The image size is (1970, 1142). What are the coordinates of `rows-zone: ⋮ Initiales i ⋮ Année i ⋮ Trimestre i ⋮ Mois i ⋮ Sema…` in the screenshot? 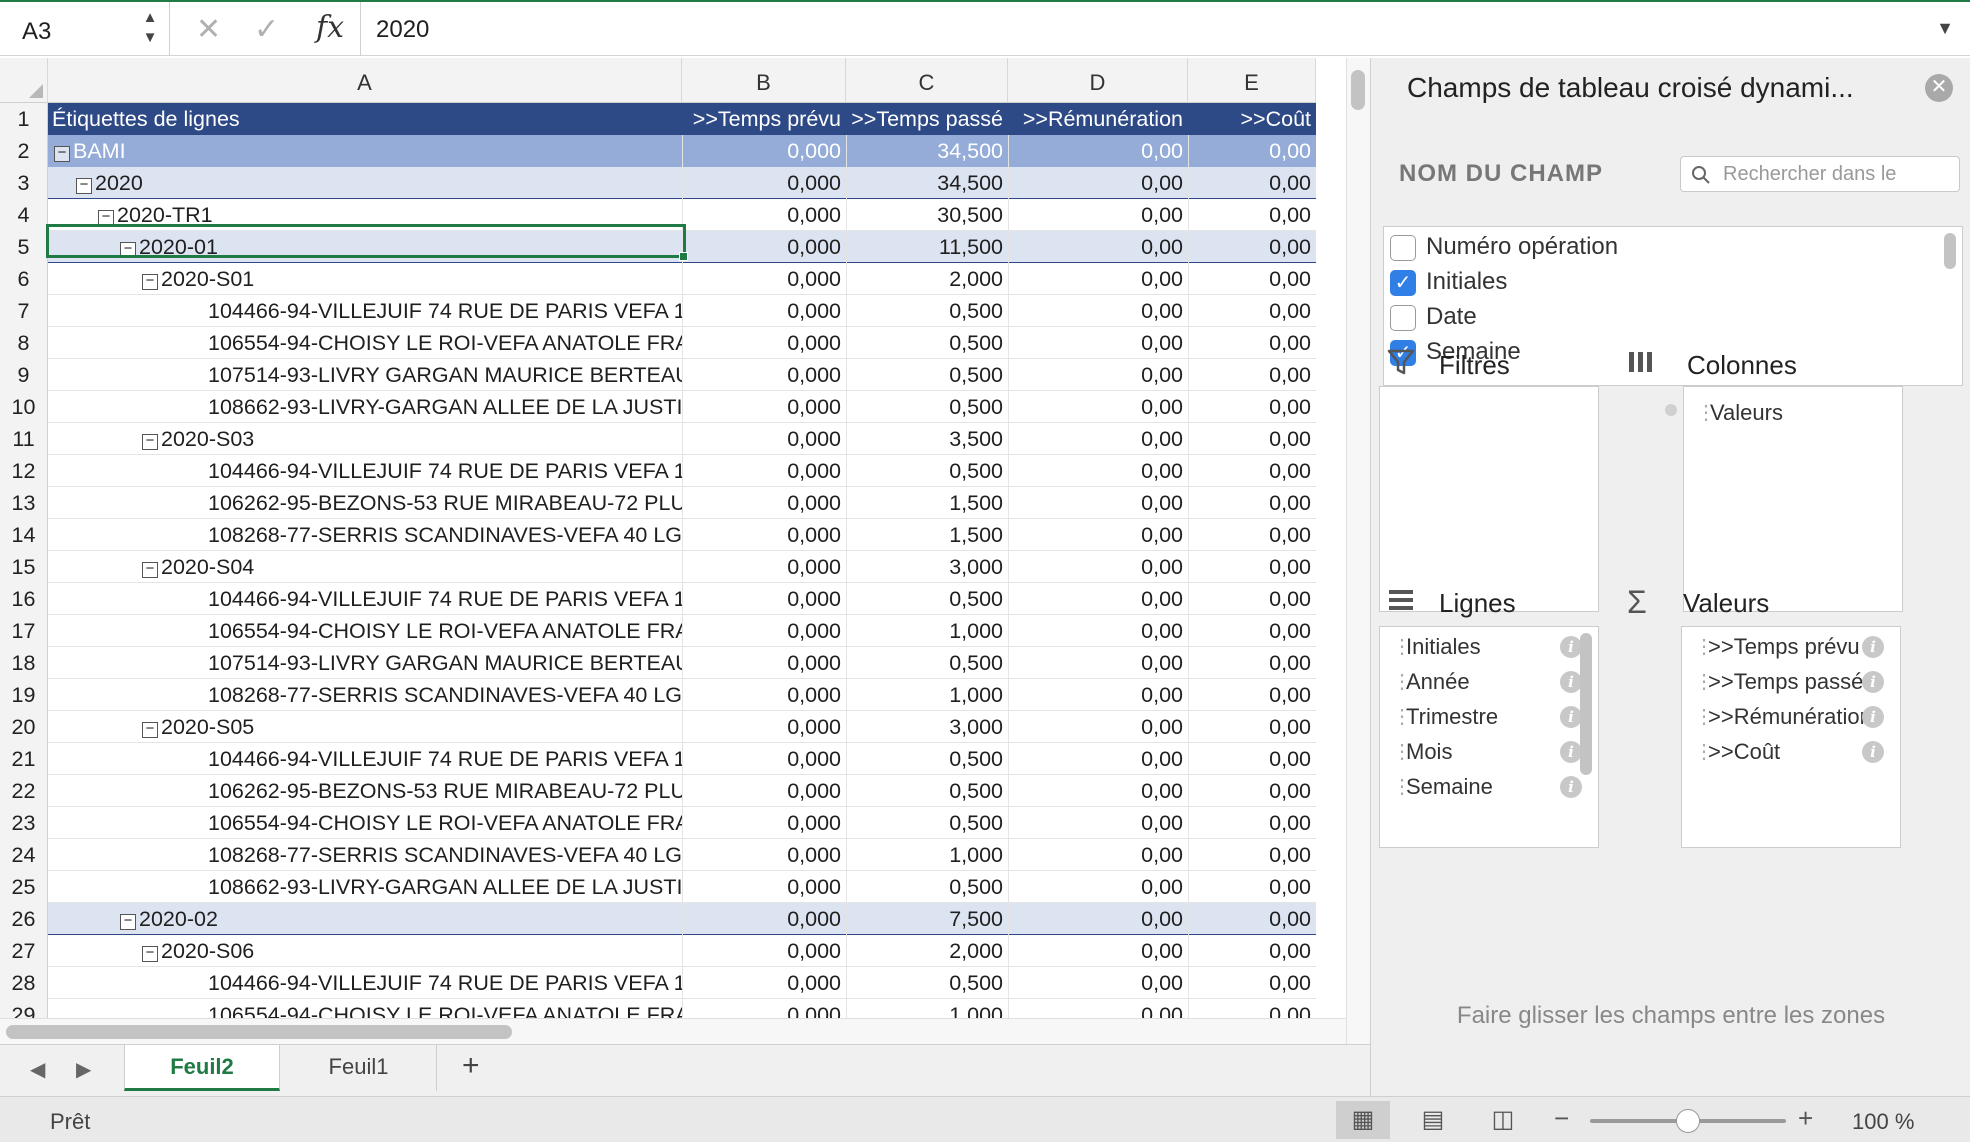 It's located at (1489, 737).